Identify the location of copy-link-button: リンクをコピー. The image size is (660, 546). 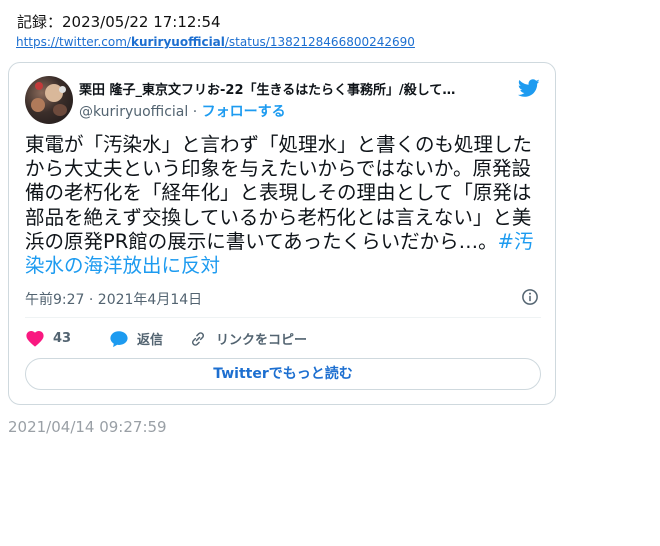
(247, 338).